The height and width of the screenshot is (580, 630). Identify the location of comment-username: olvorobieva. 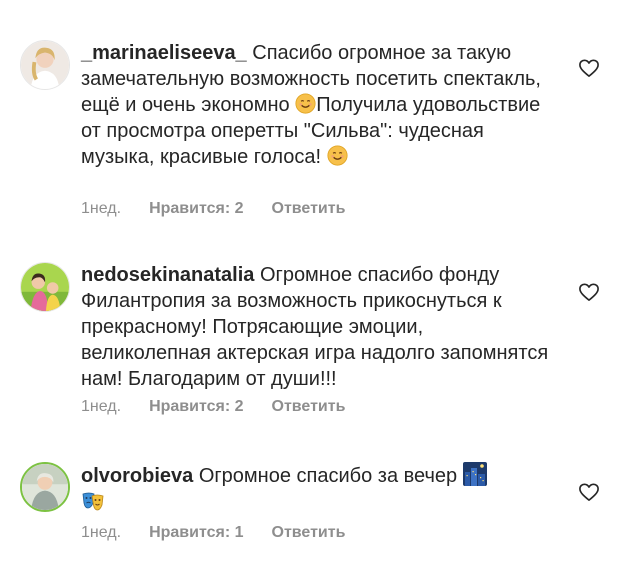
(137, 476).